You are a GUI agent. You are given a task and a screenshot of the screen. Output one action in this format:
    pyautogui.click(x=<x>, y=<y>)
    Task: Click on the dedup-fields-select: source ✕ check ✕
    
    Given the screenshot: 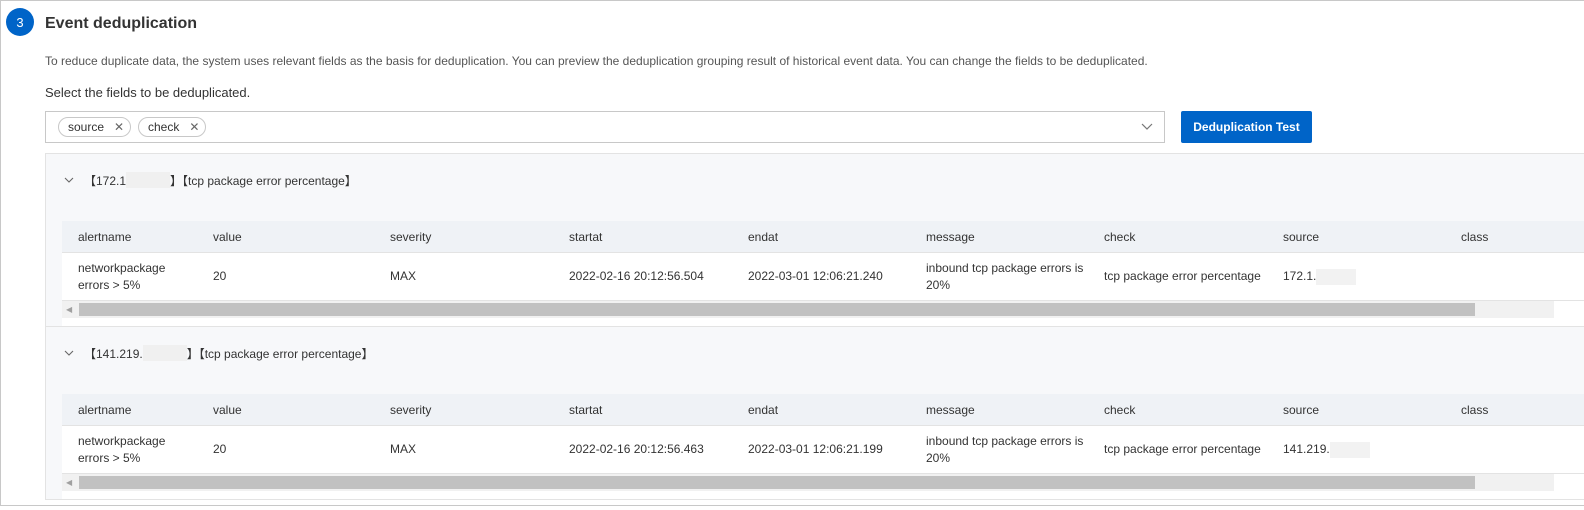 What is the action you would take?
    pyautogui.click(x=605, y=127)
    